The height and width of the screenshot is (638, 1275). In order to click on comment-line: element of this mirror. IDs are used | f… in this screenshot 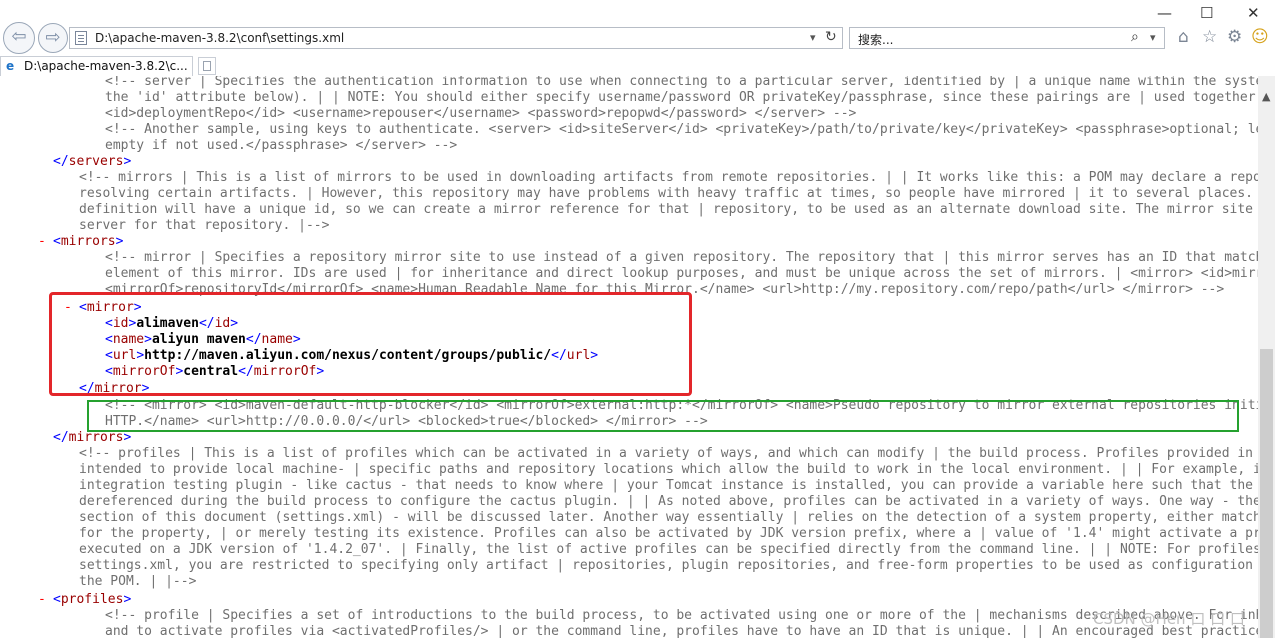, I will do `click(681, 273)`.